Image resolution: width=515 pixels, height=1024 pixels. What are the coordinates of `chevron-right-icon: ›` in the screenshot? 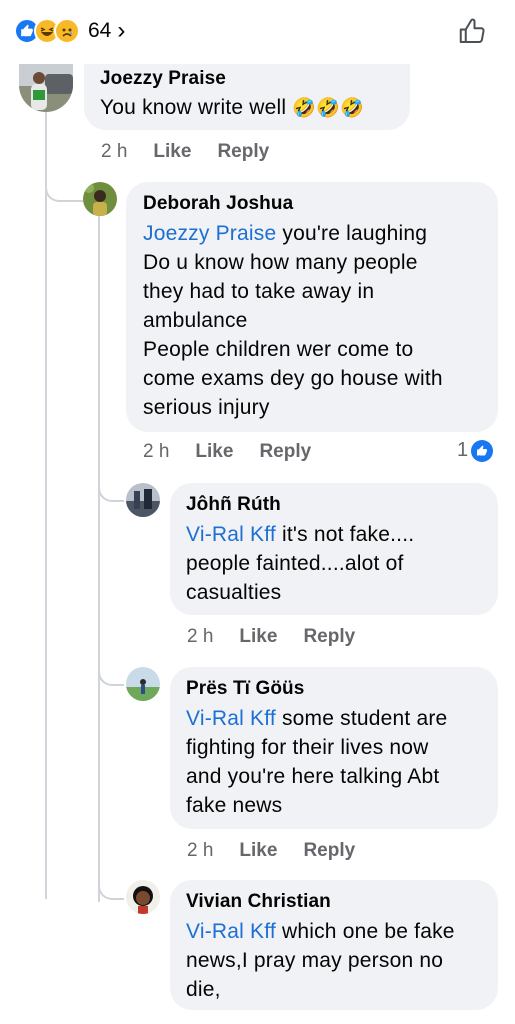 It's located at (121, 30).